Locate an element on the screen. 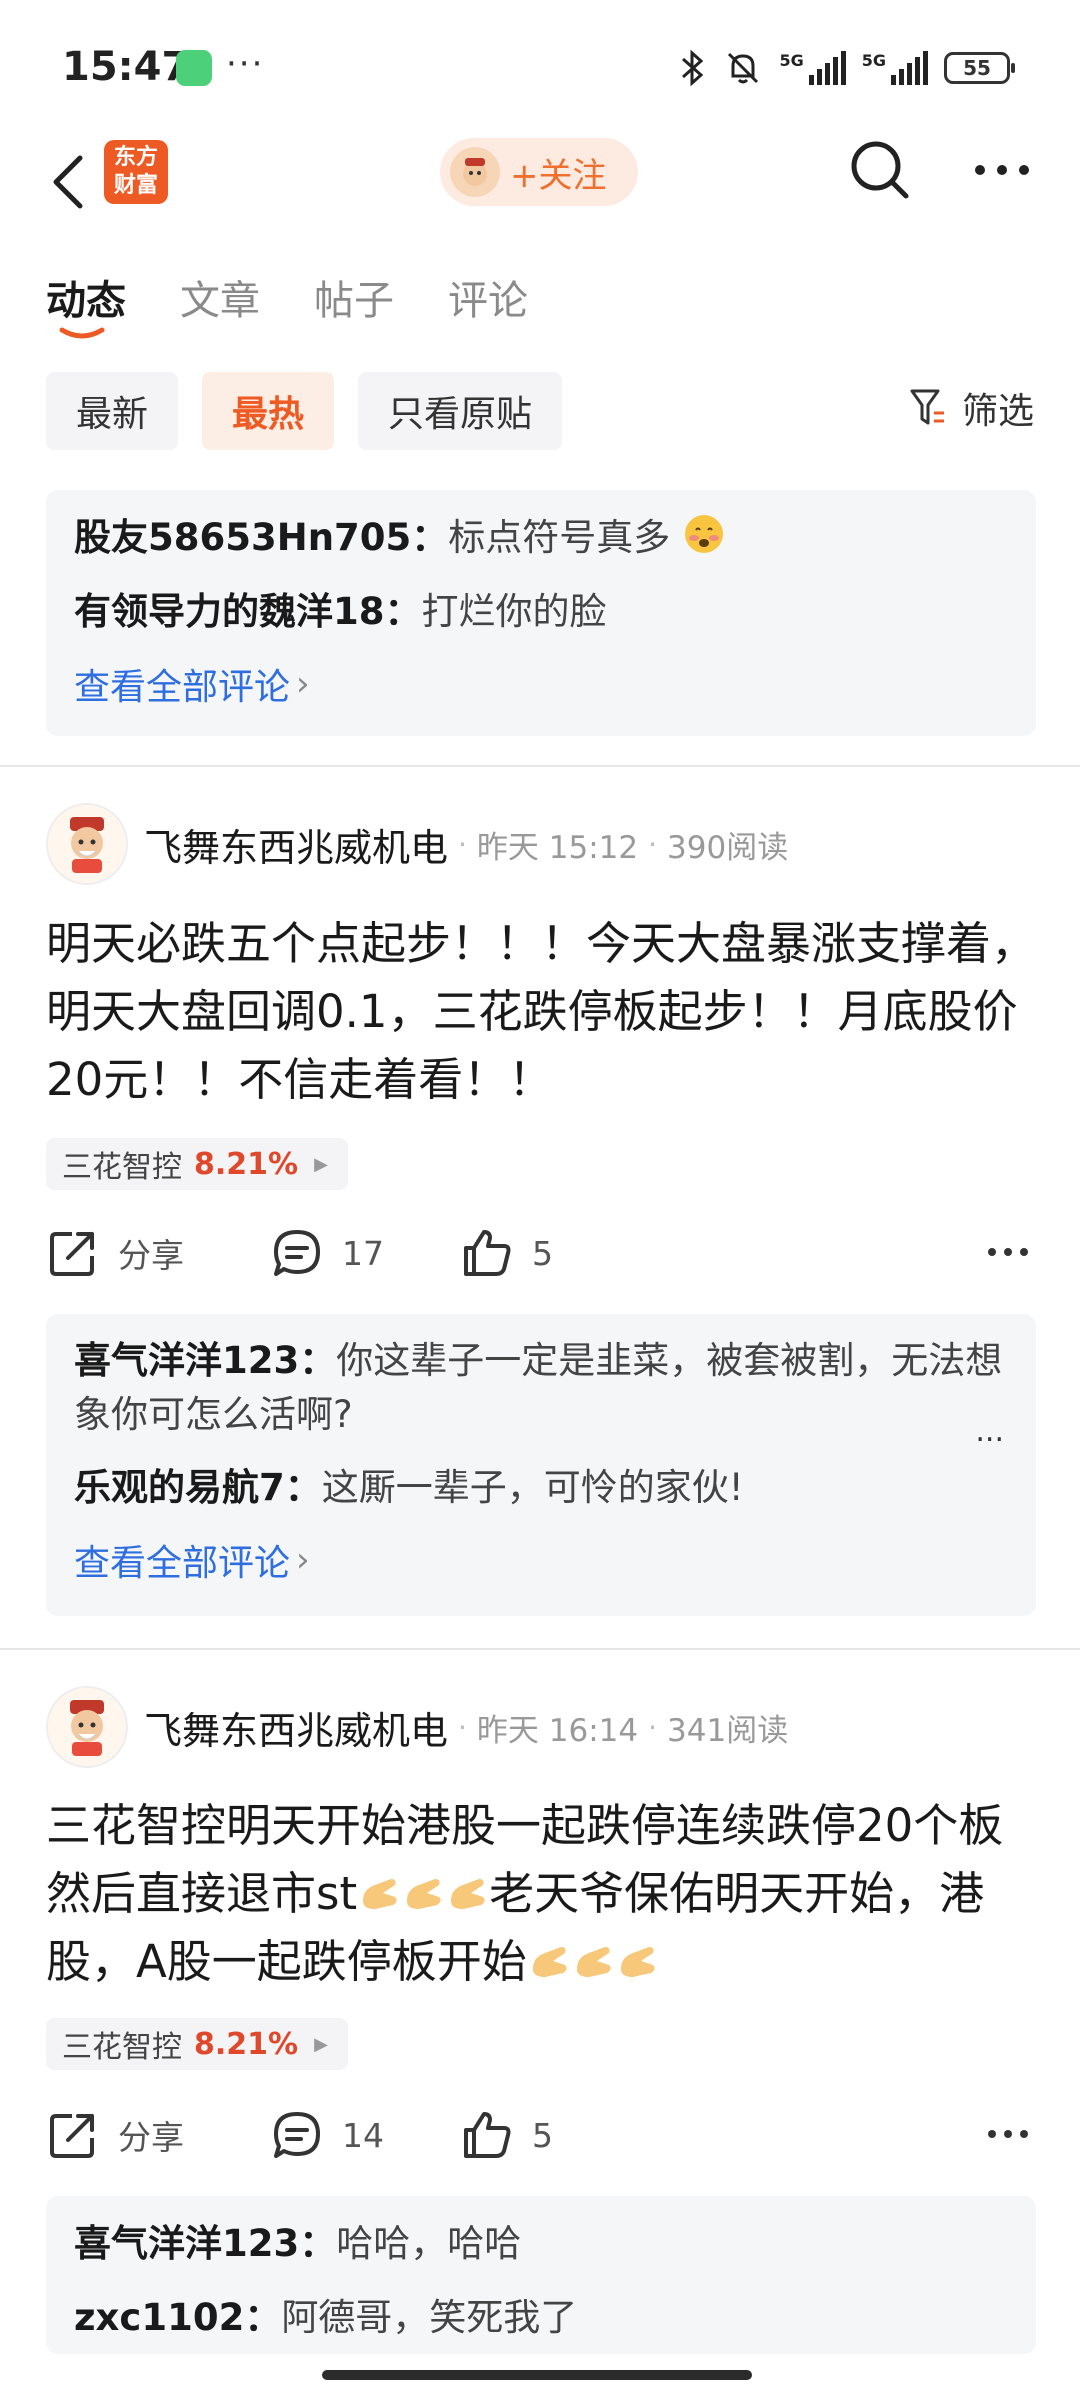 The height and width of the screenshot is (2400, 1080). status-indicators: 5G 5G 55 is located at coordinates (846, 68).